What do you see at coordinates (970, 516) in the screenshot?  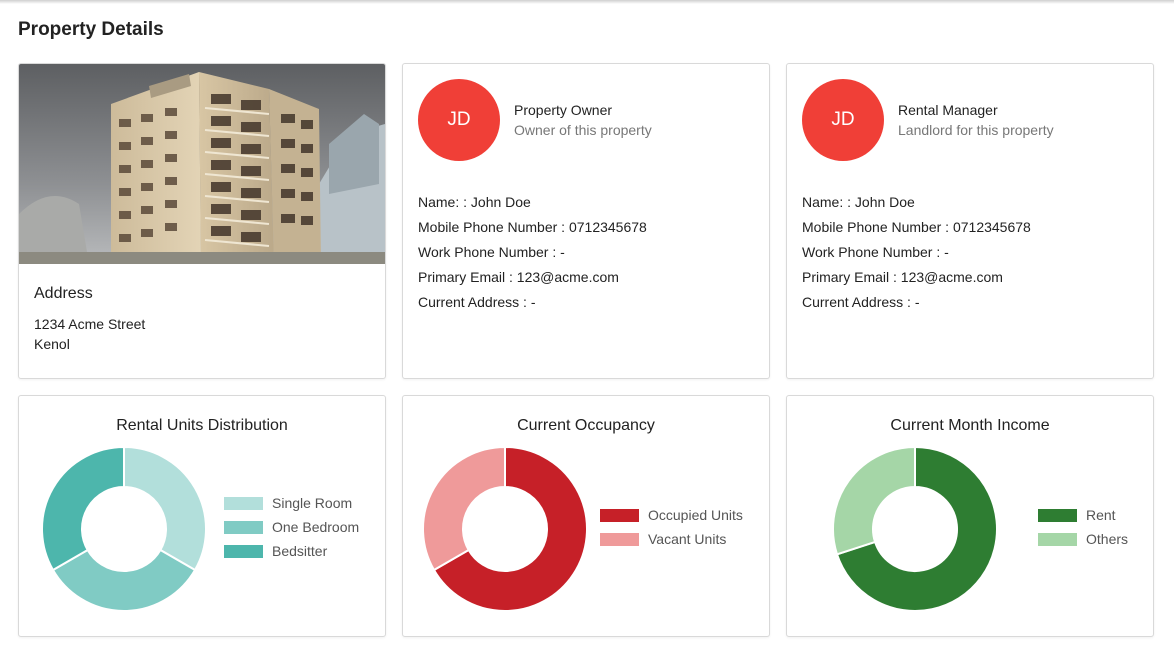 I see `income-chart-card: Current Month Income Rent Others` at bounding box center [970, 516].